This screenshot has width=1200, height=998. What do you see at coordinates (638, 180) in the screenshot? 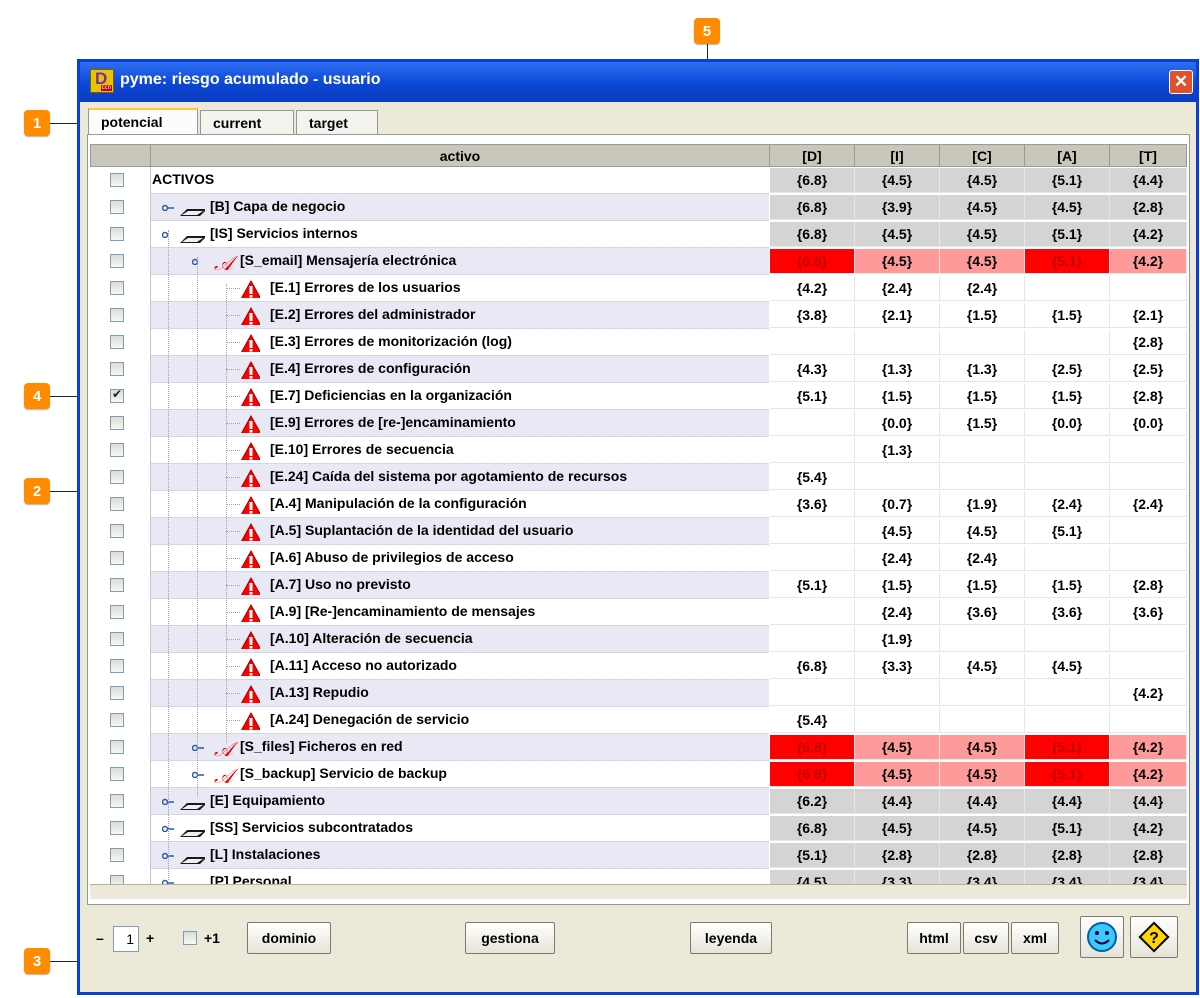
I see `table-row: ACTIVOS {6.8} {4.5} {4.5} {5.1} {4.4}` at bounding box center [638, 180].